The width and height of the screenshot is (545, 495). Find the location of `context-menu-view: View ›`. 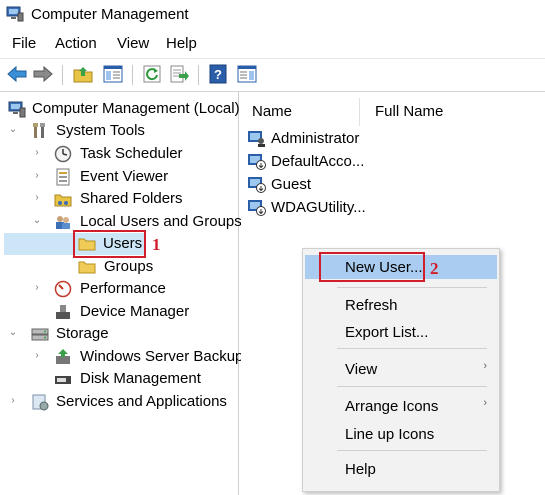

context-menu-view: View › is located at coordinates (401, 369).